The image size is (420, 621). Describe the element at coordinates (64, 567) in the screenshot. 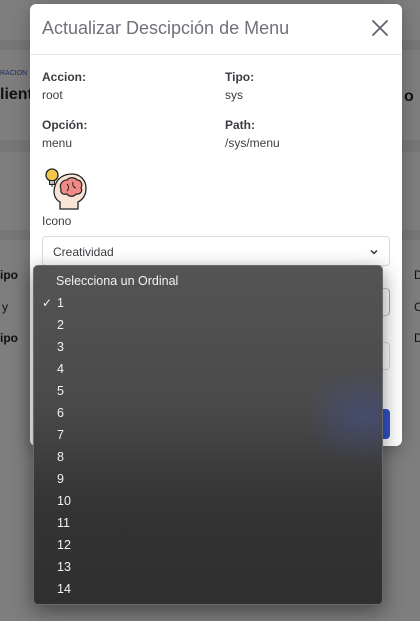

I see `ordinal-option-label: 13` at that location.